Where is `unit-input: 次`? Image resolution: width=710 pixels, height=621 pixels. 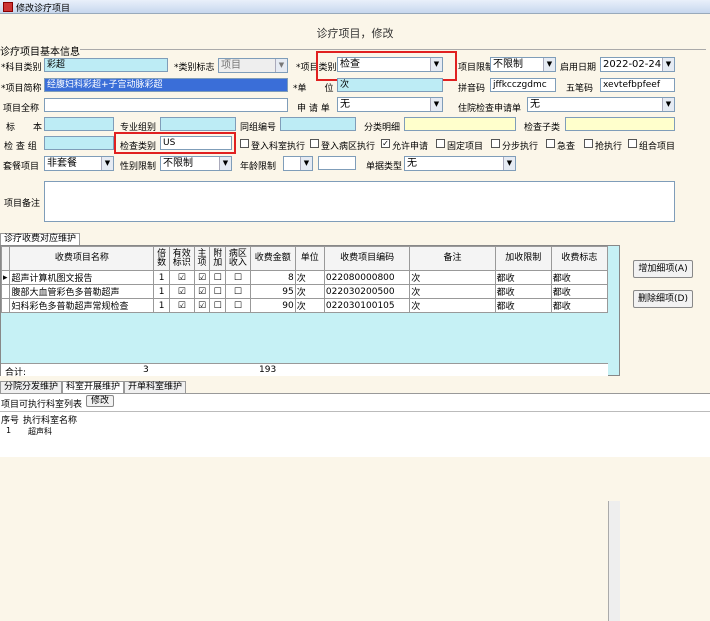
unit-input: 次 is located at coordinates (390, 85).